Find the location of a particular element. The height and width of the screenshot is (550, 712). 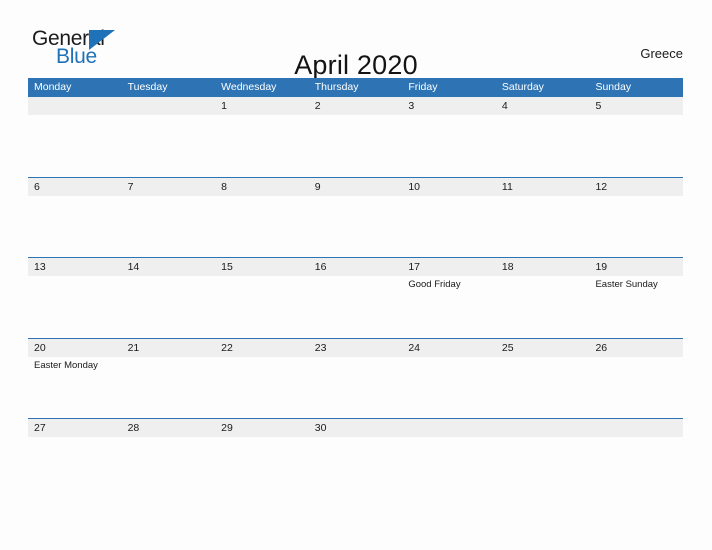

day-cell: 4 is located at coordinates (543, 137).